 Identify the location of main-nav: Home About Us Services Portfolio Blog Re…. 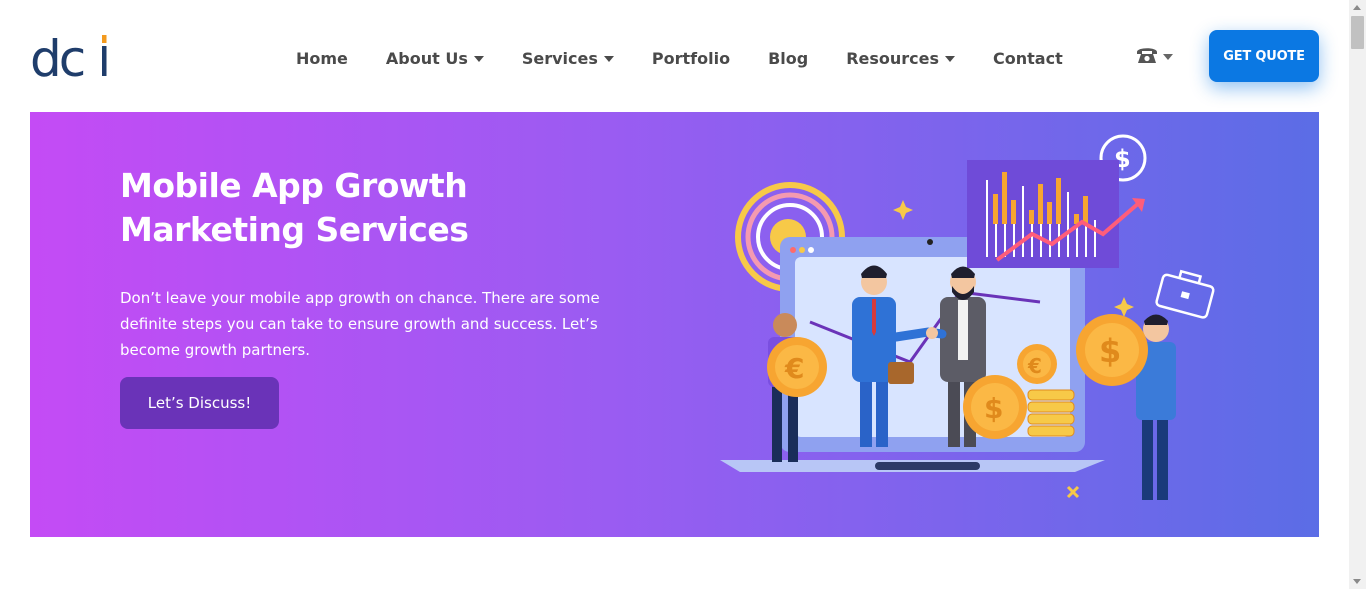
(698, 58).